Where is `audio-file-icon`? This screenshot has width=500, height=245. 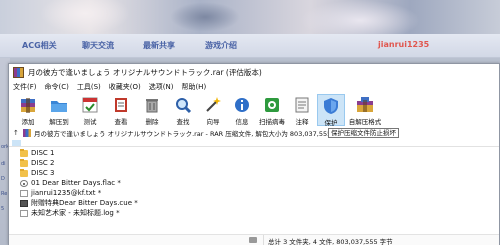
audio-file-icon is located at coordinates (24, 183).